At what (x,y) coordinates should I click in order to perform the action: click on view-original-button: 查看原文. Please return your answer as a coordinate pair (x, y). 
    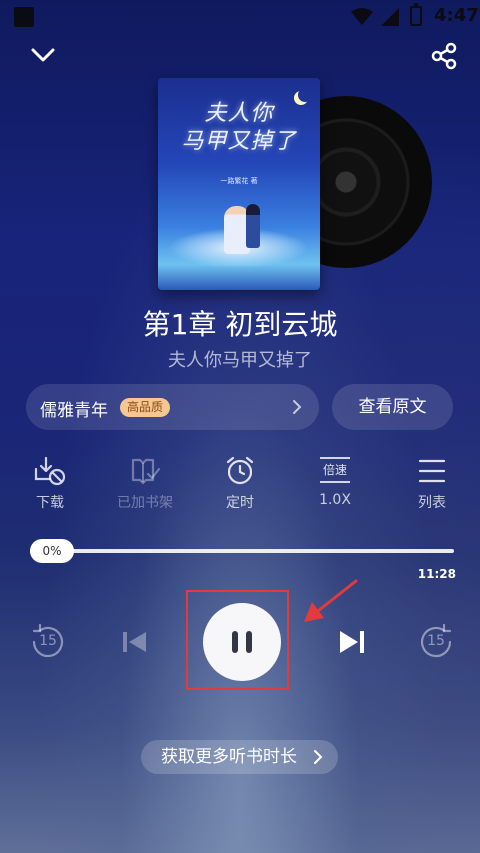
    Looking at the image, I should click on (392, 407).